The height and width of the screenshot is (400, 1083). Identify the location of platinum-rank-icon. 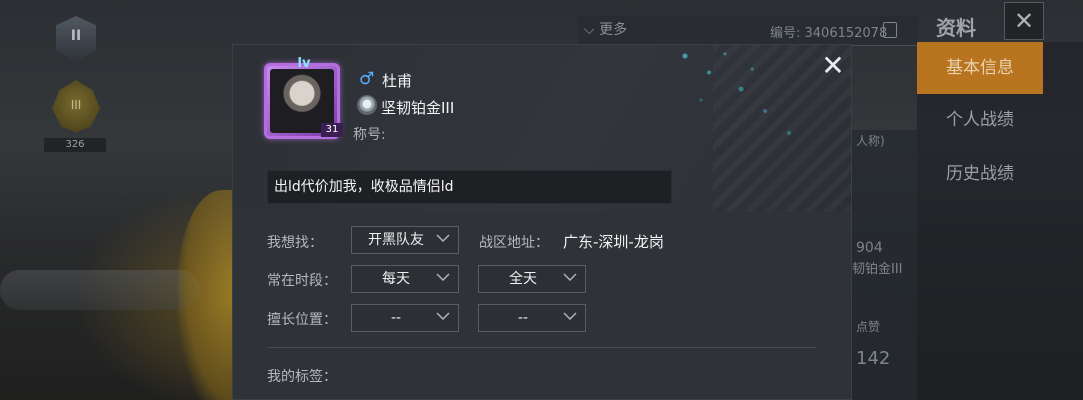
(367, 105).